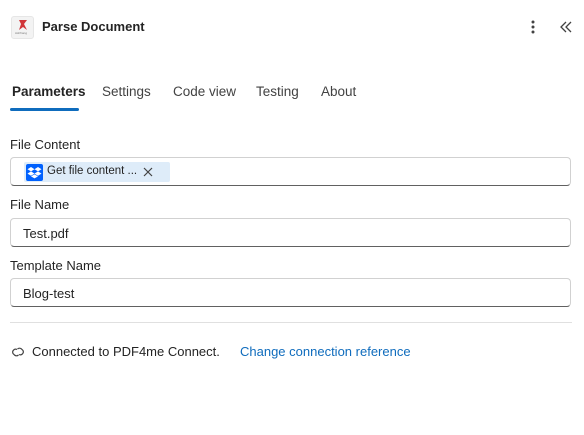  I want to click on tab-about: About, so click(338, 91).